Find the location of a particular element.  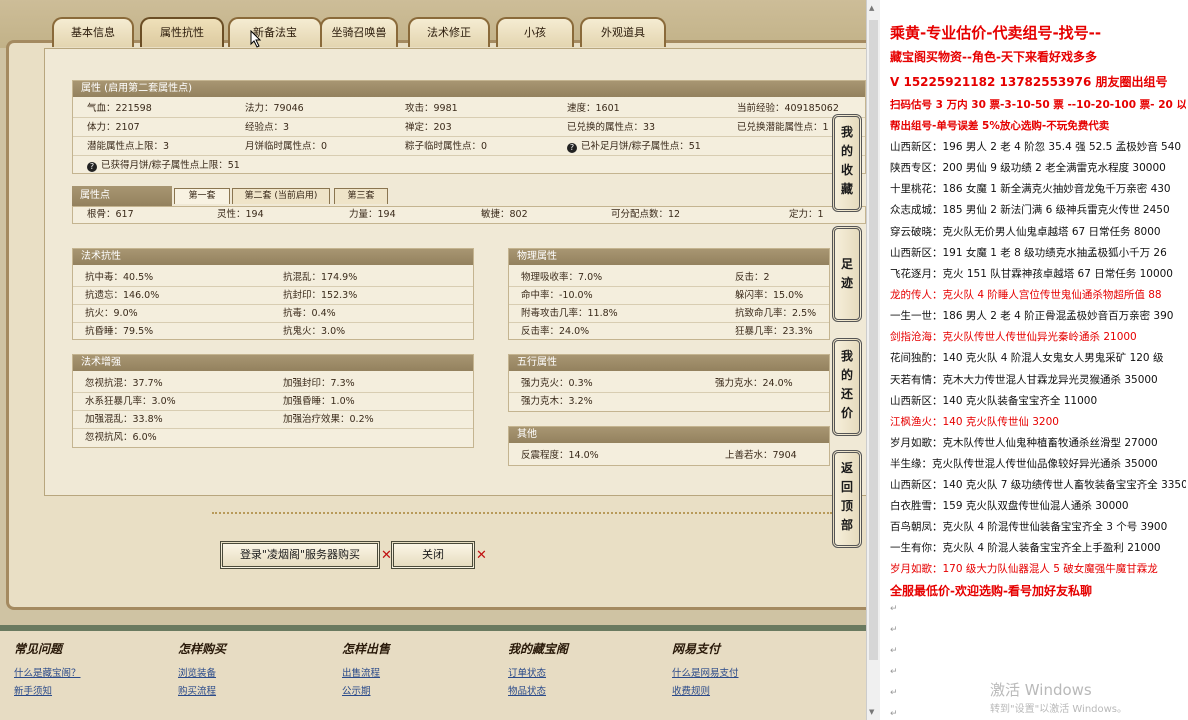

boost-row: 忽视抗混：37.7% 加强封印：7.3% is located at coordinates (273, 384).